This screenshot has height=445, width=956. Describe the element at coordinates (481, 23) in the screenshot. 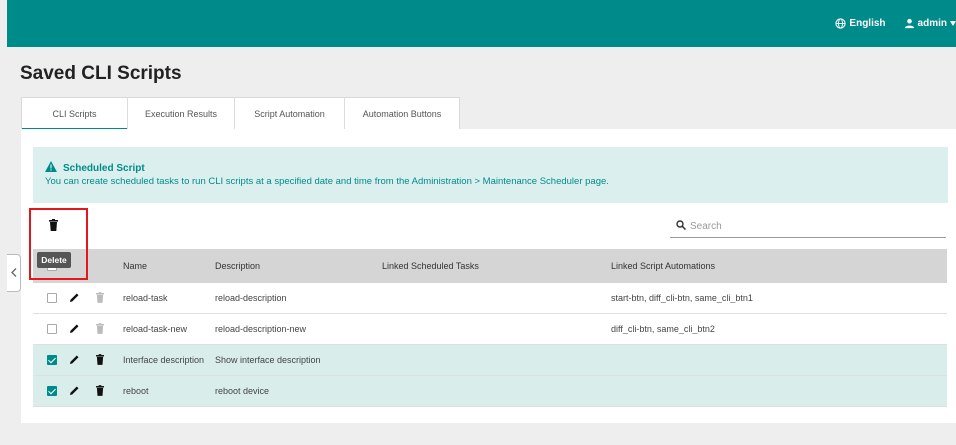

I see `top-bar: English admin` at that location.